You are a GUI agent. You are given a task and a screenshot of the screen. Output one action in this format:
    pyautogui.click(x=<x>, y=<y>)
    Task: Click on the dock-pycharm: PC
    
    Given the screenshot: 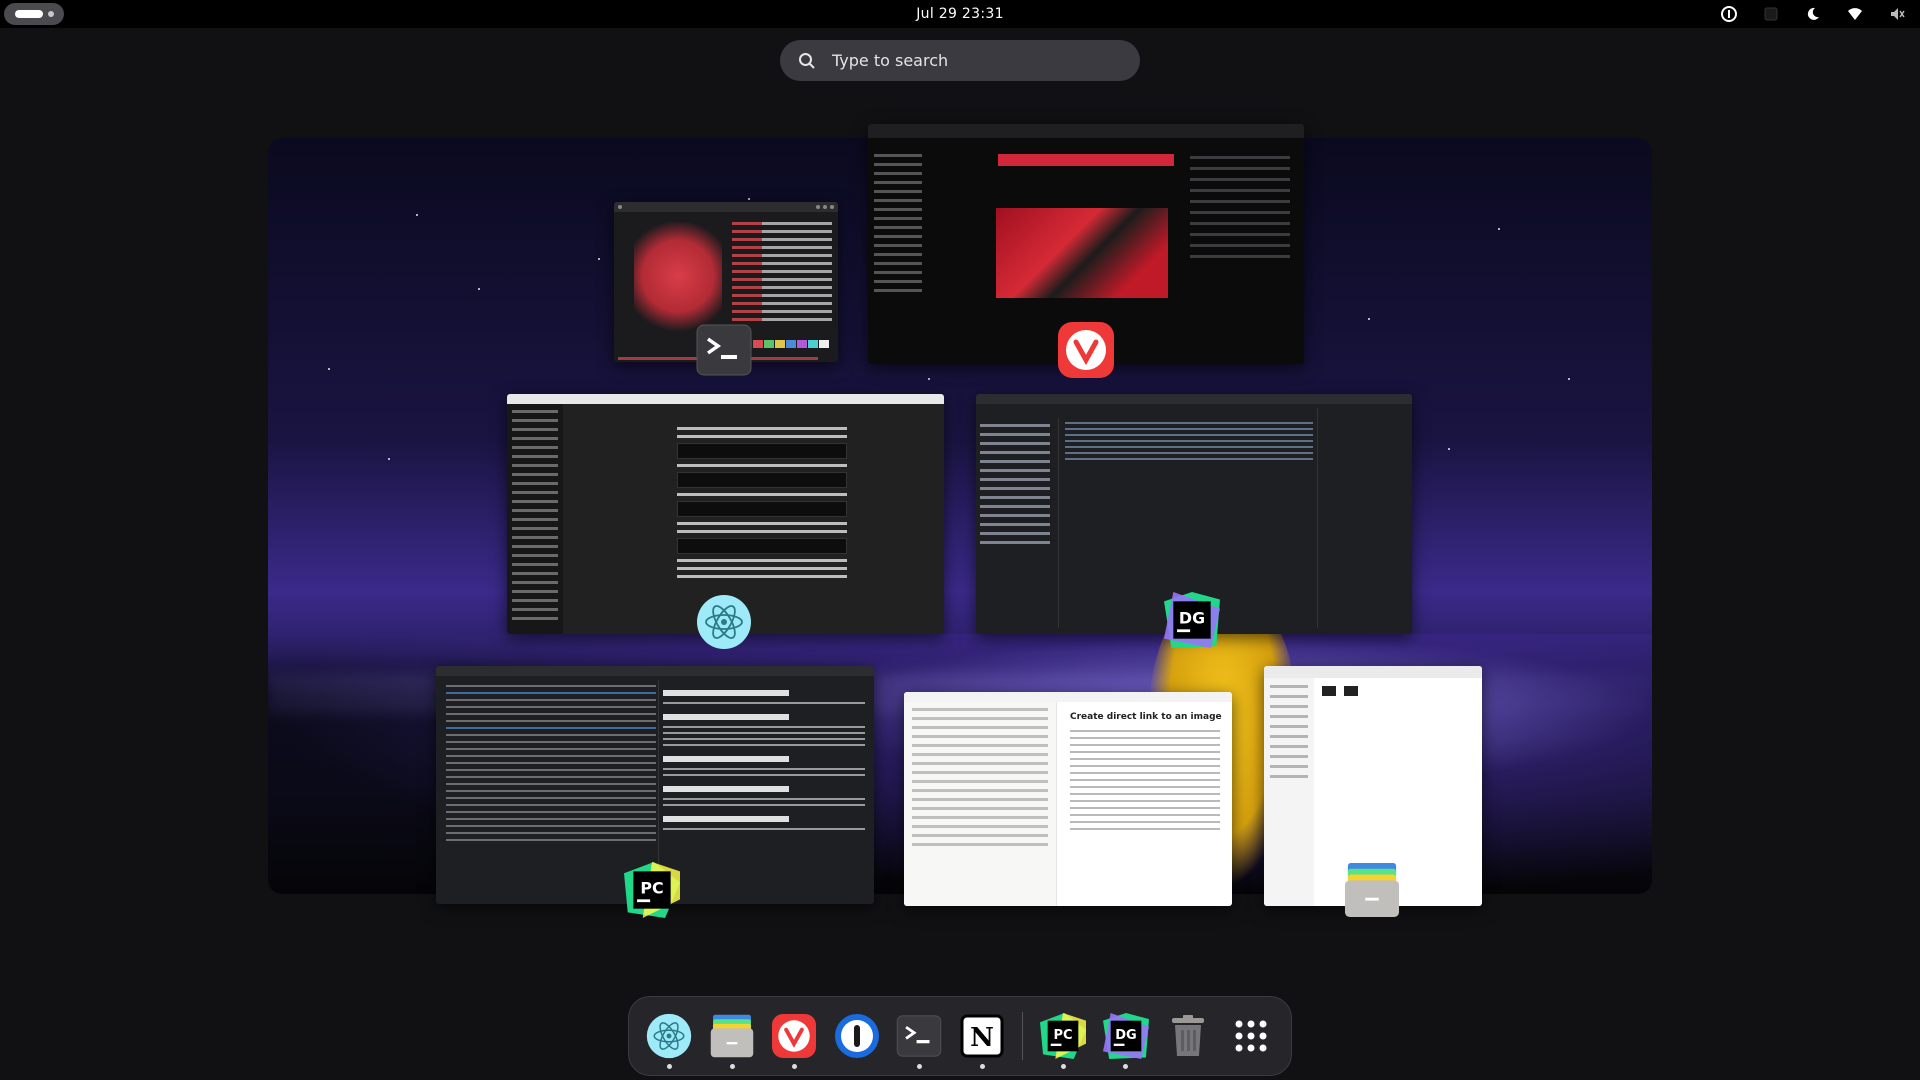 What is the action you would take?
    pyautogui.click(x=1063, y=1040)
    